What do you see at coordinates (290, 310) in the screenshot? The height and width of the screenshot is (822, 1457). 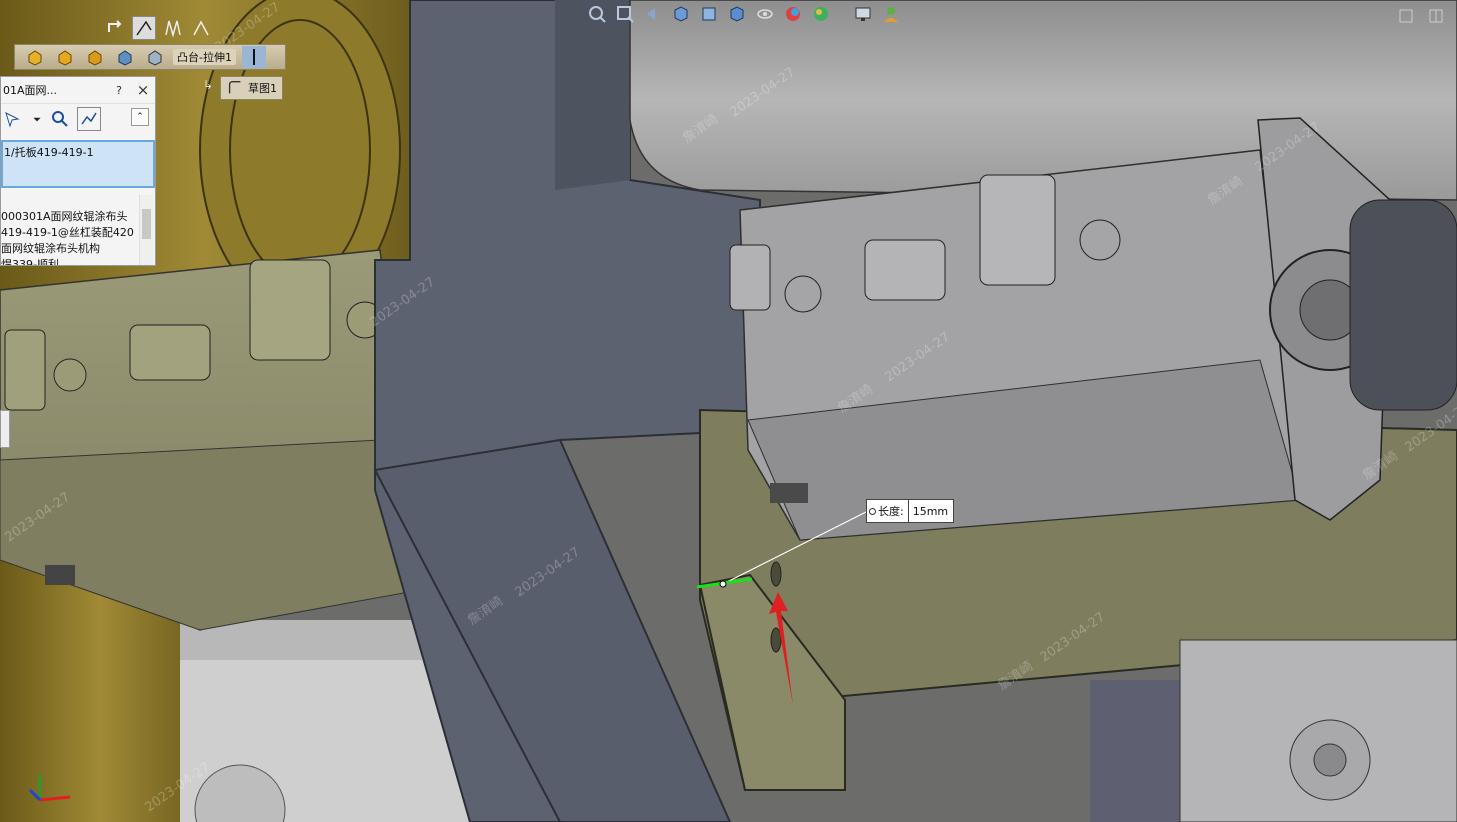 I see `left-connector-b` at bounding box center [290, 310].